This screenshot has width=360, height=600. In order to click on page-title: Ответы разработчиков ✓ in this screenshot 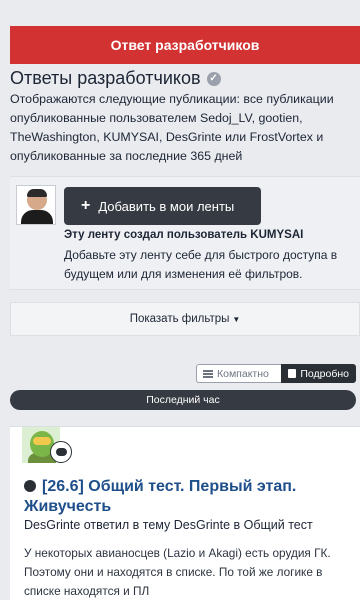, I will do `click(115, 78)`.